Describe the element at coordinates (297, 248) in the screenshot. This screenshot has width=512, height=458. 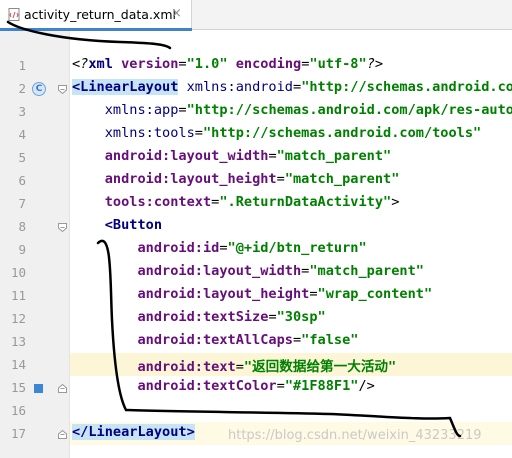
I see `code-token: "@+id/btn_return"` at that location.